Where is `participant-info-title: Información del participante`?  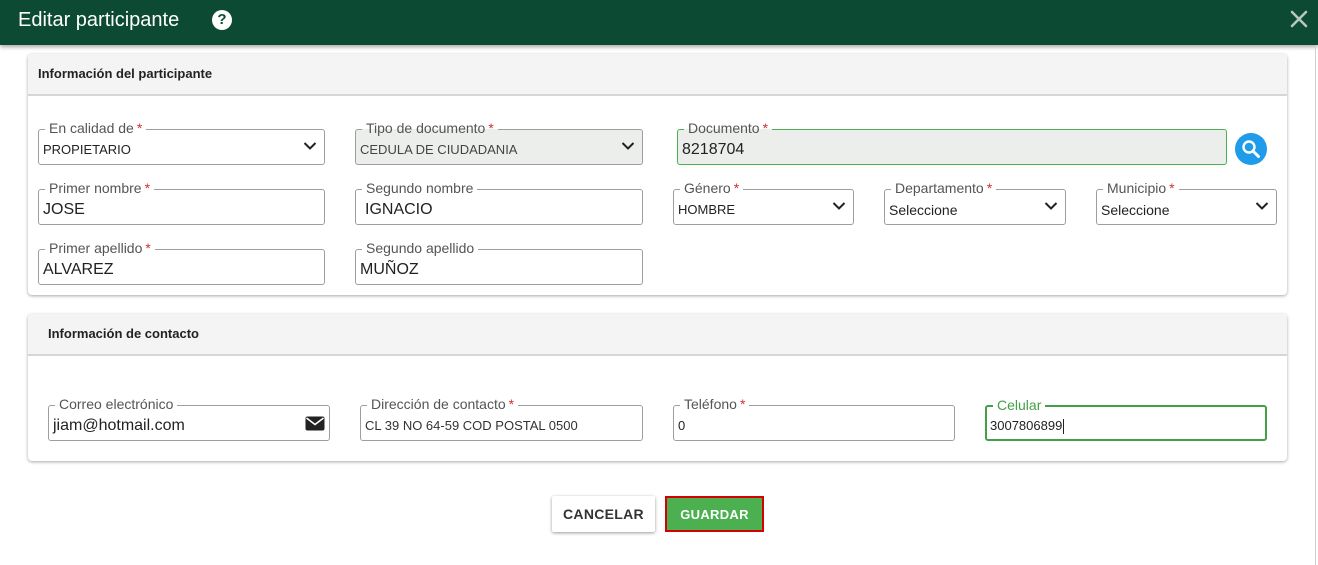
participant-info-title: Información del participante is located at coordinates (657, 75).